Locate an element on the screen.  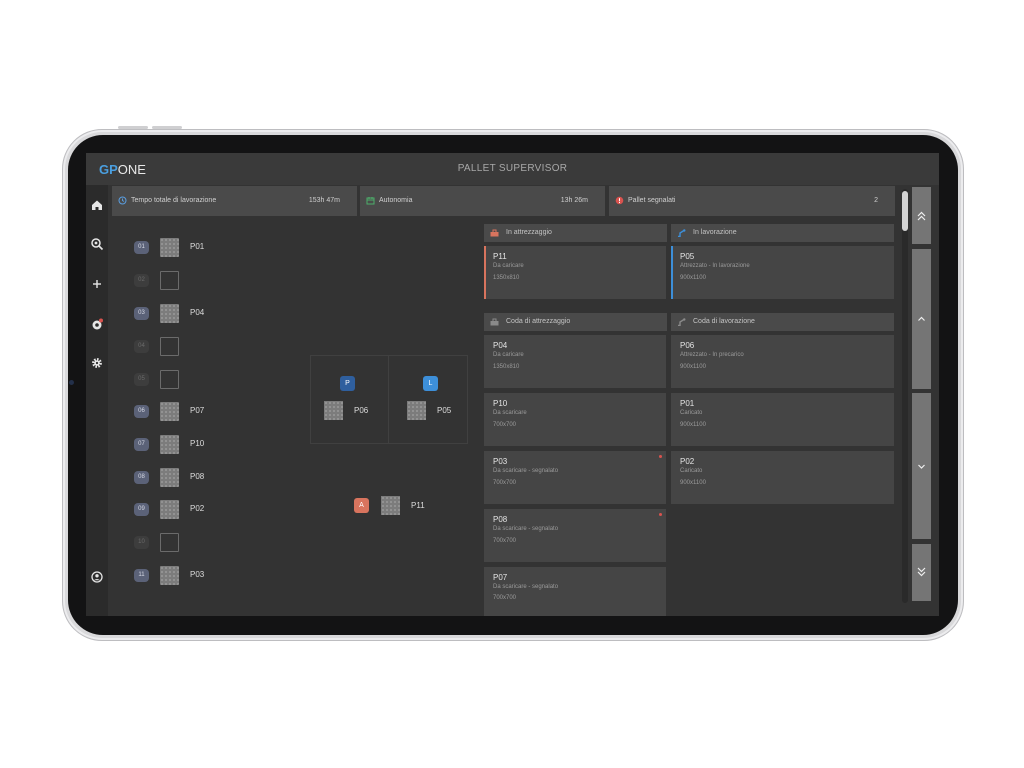
chevron-down-icon is located at coordinates (921, 466).